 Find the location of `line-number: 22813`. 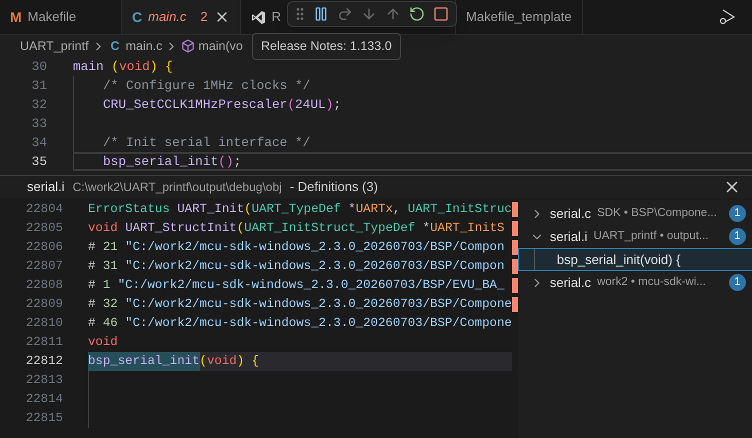

line-number: 22813 is located at coordinates (43, 381).